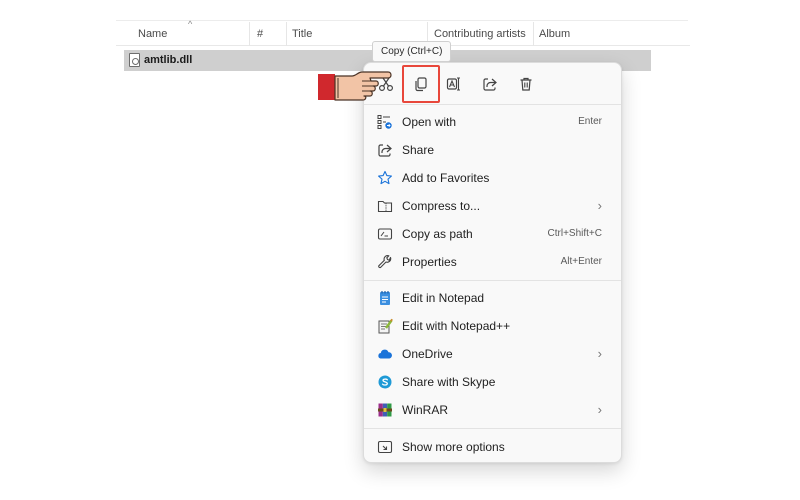 Image resolution: width=800 pixels, height=500 pixels. I want to click on column-header-contributing-artists: Contributing artists, so click(480, 34).